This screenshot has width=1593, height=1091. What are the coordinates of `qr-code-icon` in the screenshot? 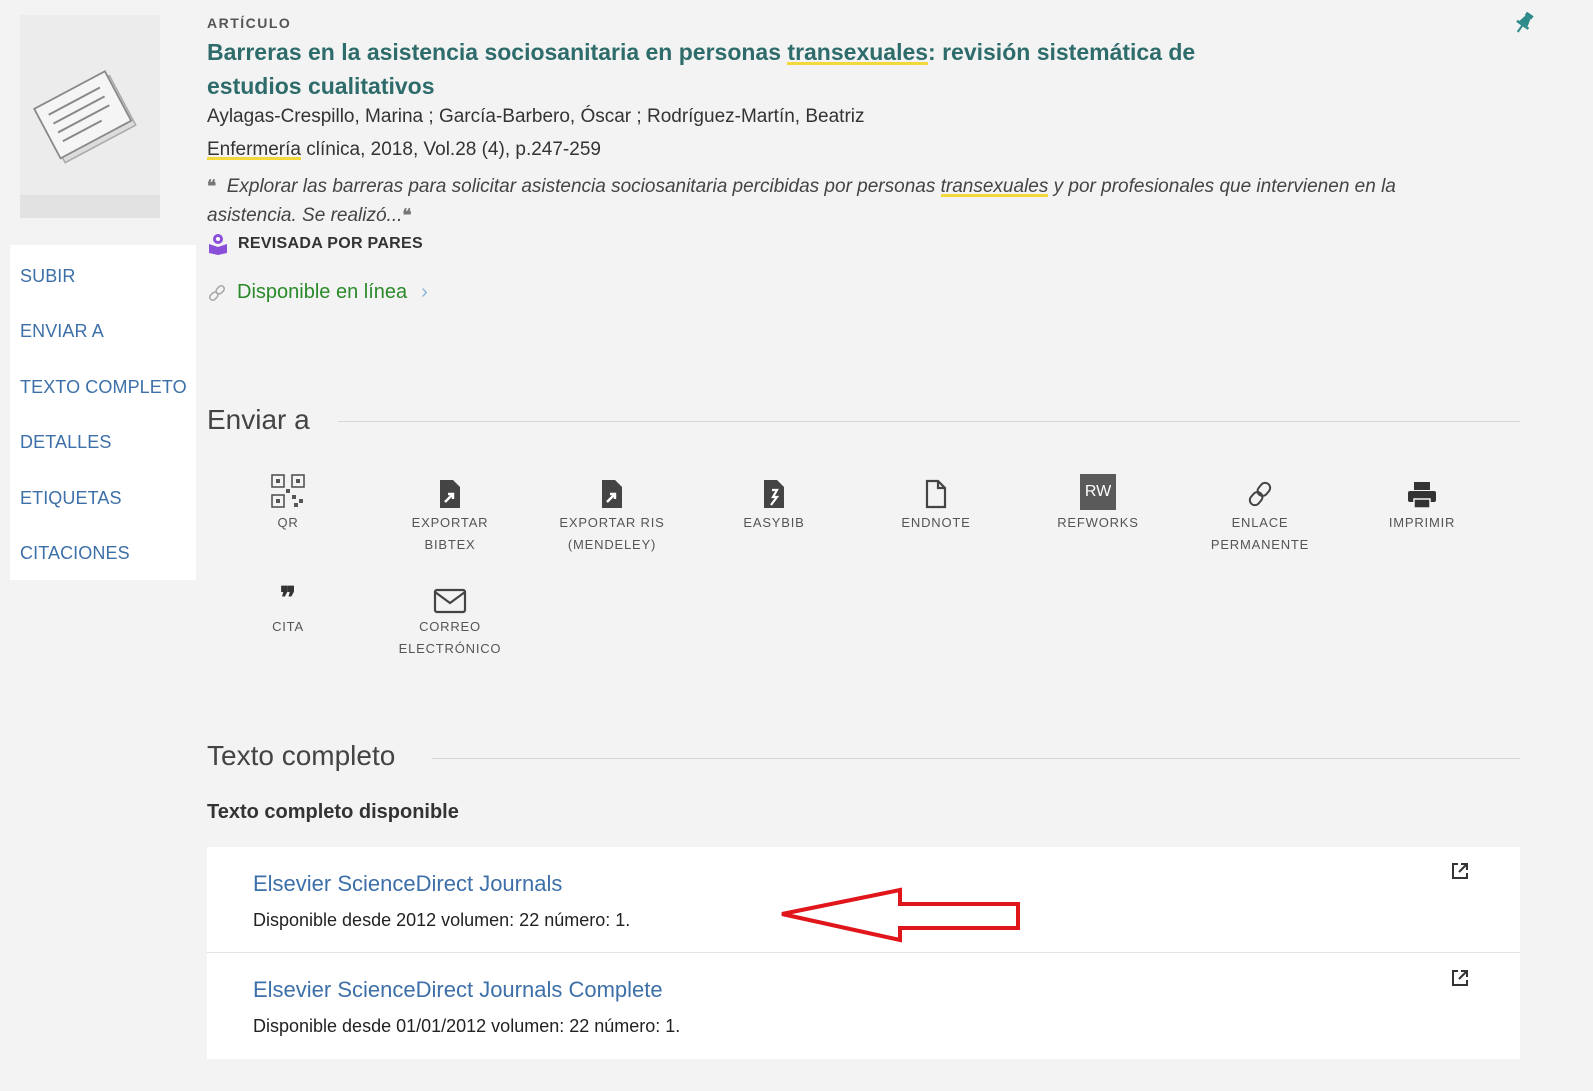 It's located at (288, 490).